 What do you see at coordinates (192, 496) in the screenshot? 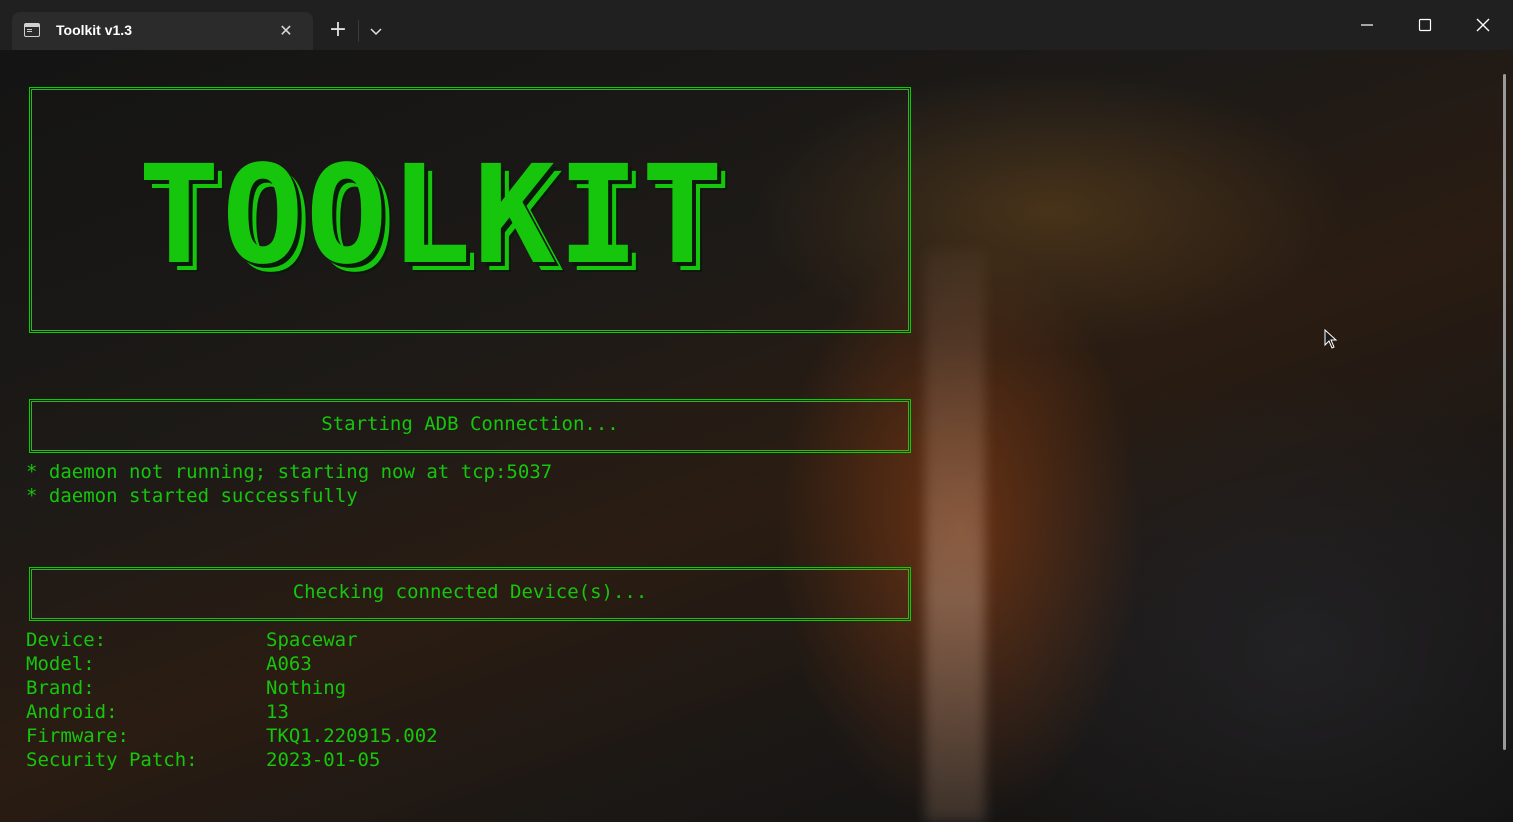
I see `adb-output-line: * daemon started successfully` at bounding box center [192, 496].